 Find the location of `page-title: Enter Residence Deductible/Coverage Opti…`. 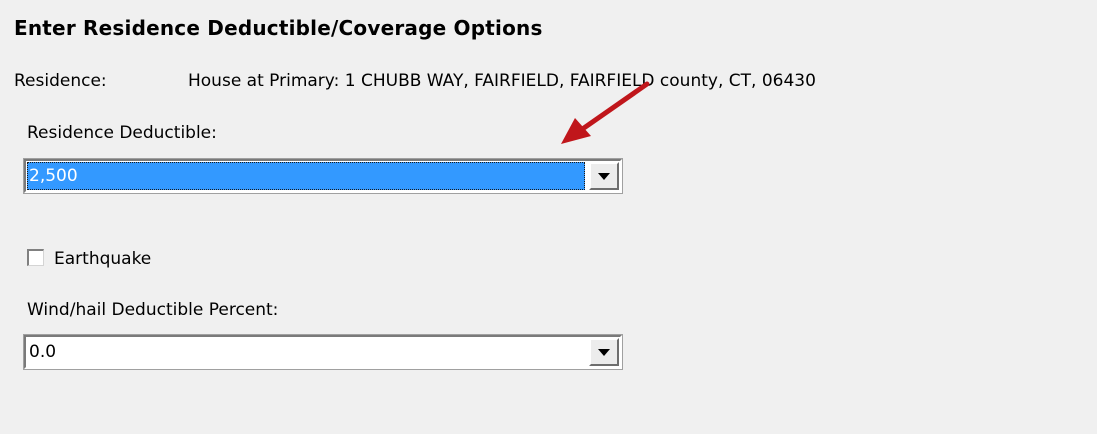

page-title: Enter Residence Deductible/Coverage Opti… is located at coordinates (278, 28).